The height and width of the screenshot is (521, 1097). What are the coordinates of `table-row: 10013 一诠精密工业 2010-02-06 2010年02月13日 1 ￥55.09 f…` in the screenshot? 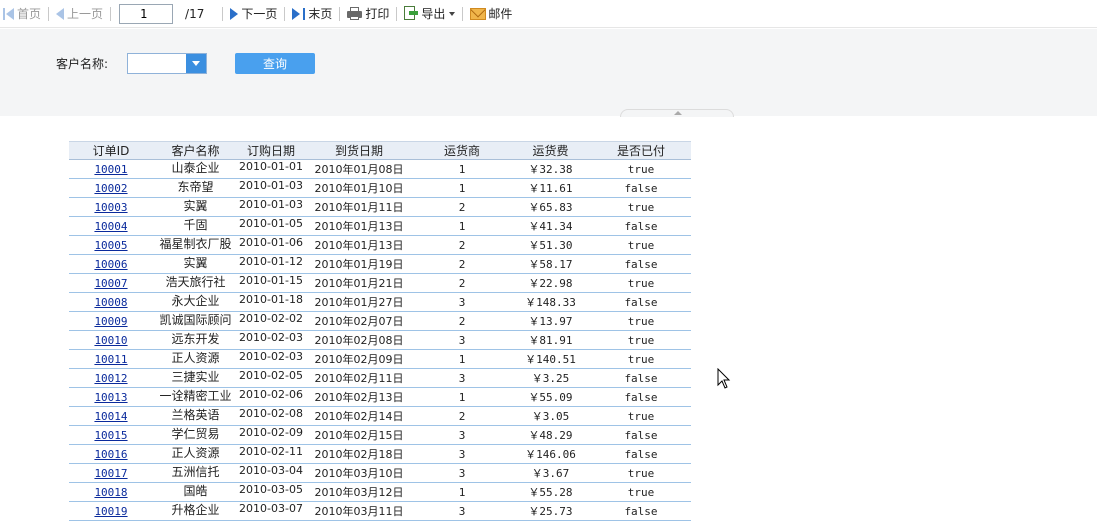 It's located at (380, 397).